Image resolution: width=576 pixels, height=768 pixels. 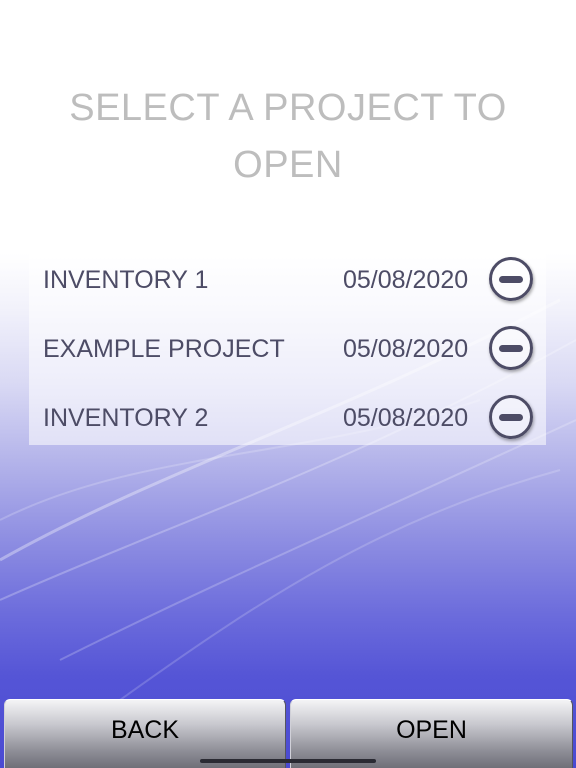 What do you see at coordinates (288, 761) in the screenshot?
I see `home-indicator` at bounding box center [288, 761].